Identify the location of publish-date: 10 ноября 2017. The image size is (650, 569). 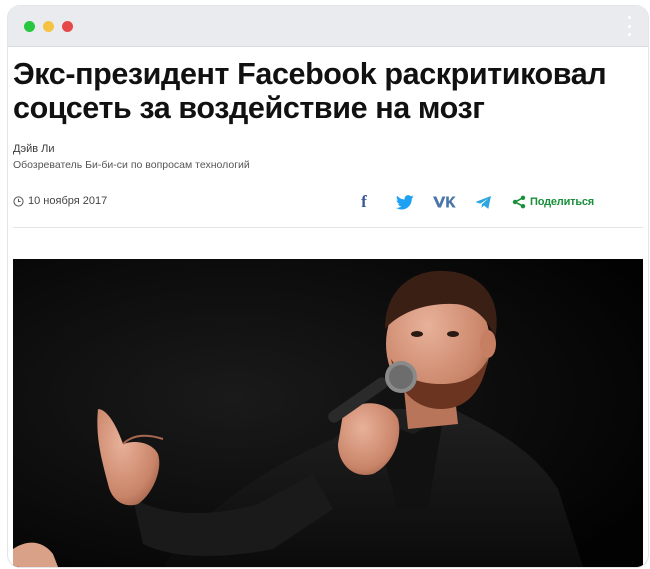
(60, 201).